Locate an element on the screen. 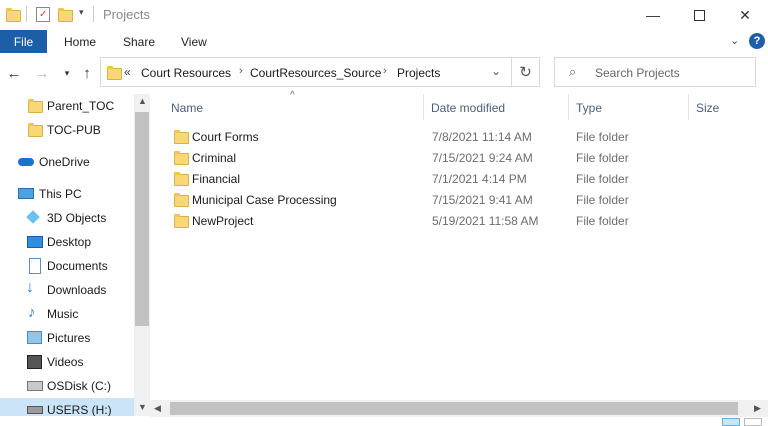 This screenshot has width=768, height=426. tab-share: Share is located at coordinates (139, 41).